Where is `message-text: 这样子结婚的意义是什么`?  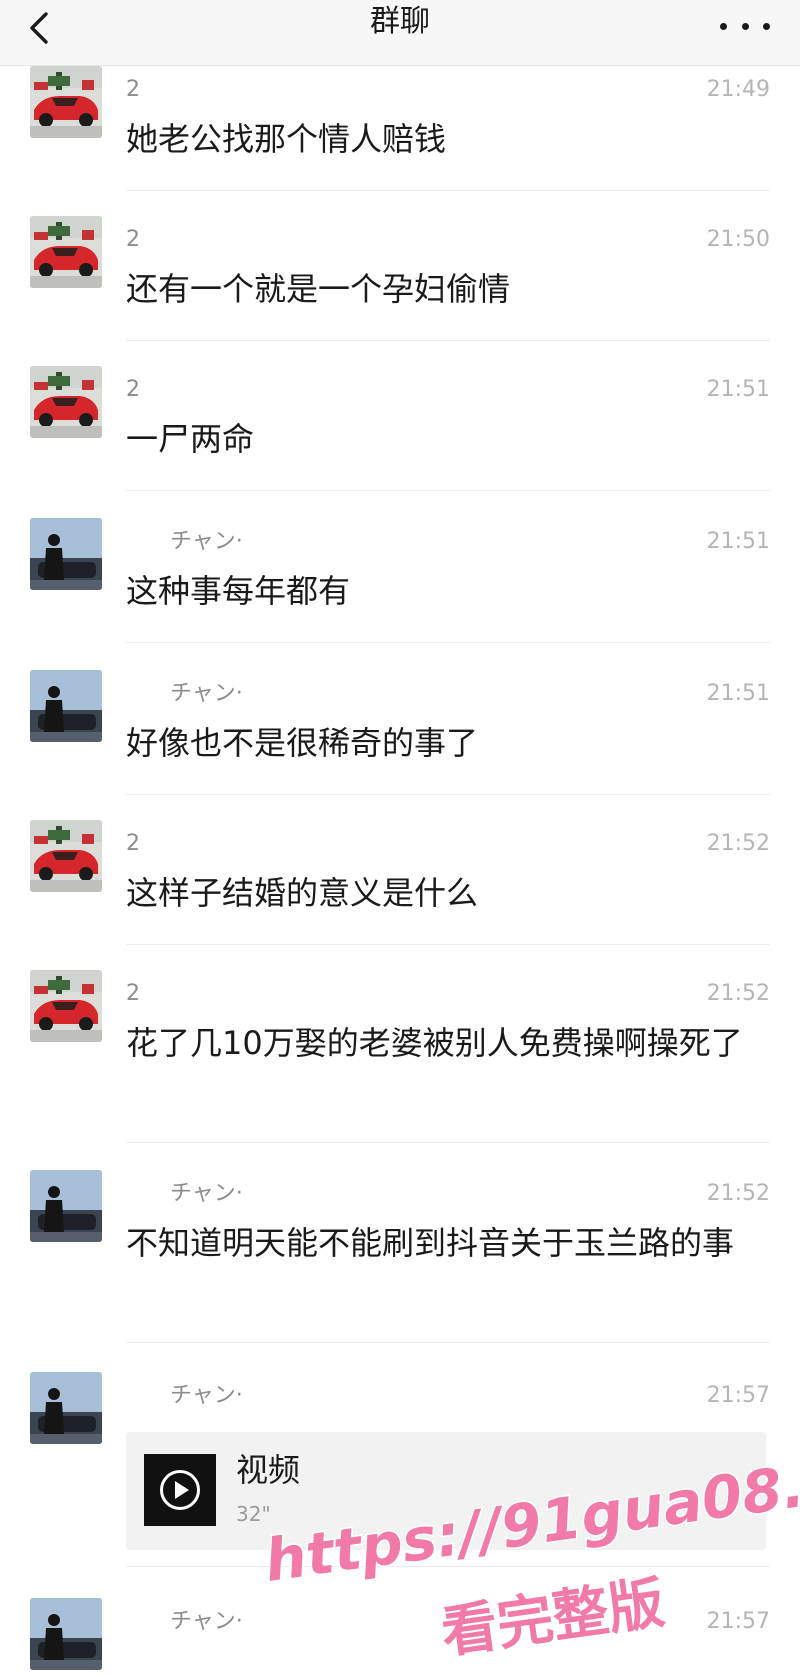 message-text: 这样子结婚的意义是什么 is located at coordinates (441, 893).